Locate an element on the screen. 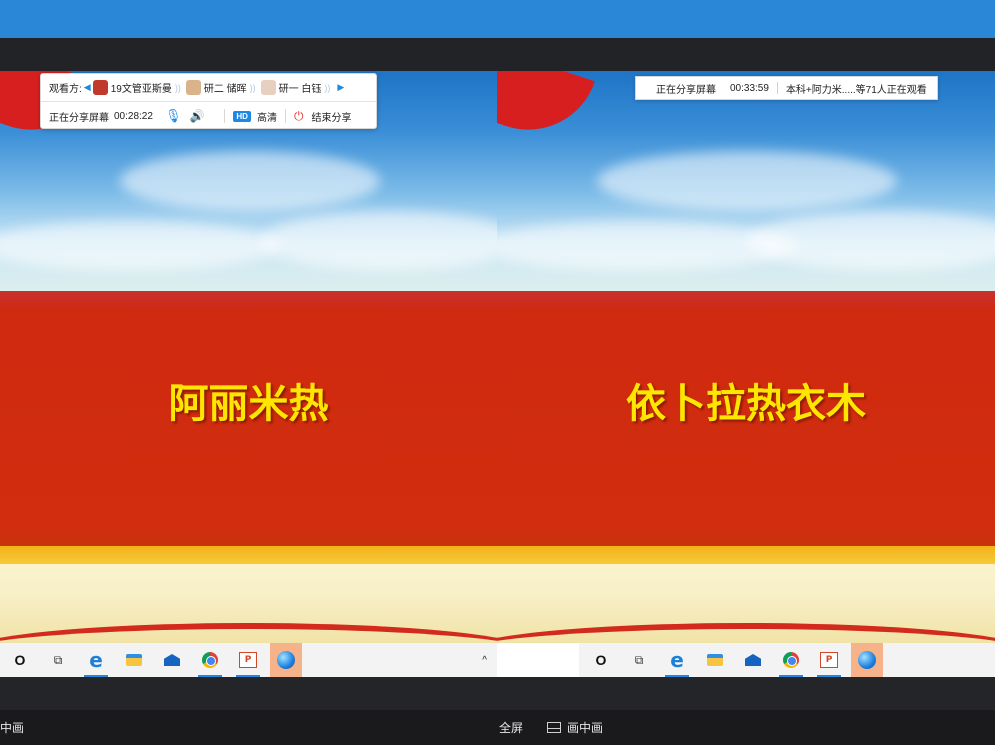  screen-share-status-bar: 正在分享屏幕 00:33:59 本科+阿力米.....等71人正在观看 is located at coordinates (786, 88).